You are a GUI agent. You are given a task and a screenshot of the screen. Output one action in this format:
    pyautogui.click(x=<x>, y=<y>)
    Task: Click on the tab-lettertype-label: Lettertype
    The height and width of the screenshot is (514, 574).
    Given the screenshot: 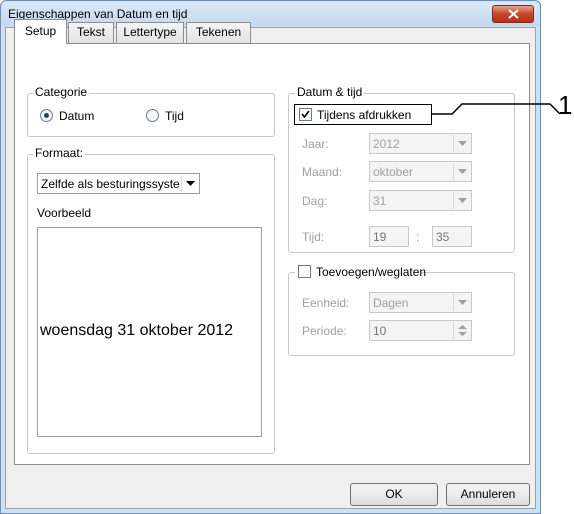 What is the action you would take?
    pyautogui.click(x=150, y=32)
    